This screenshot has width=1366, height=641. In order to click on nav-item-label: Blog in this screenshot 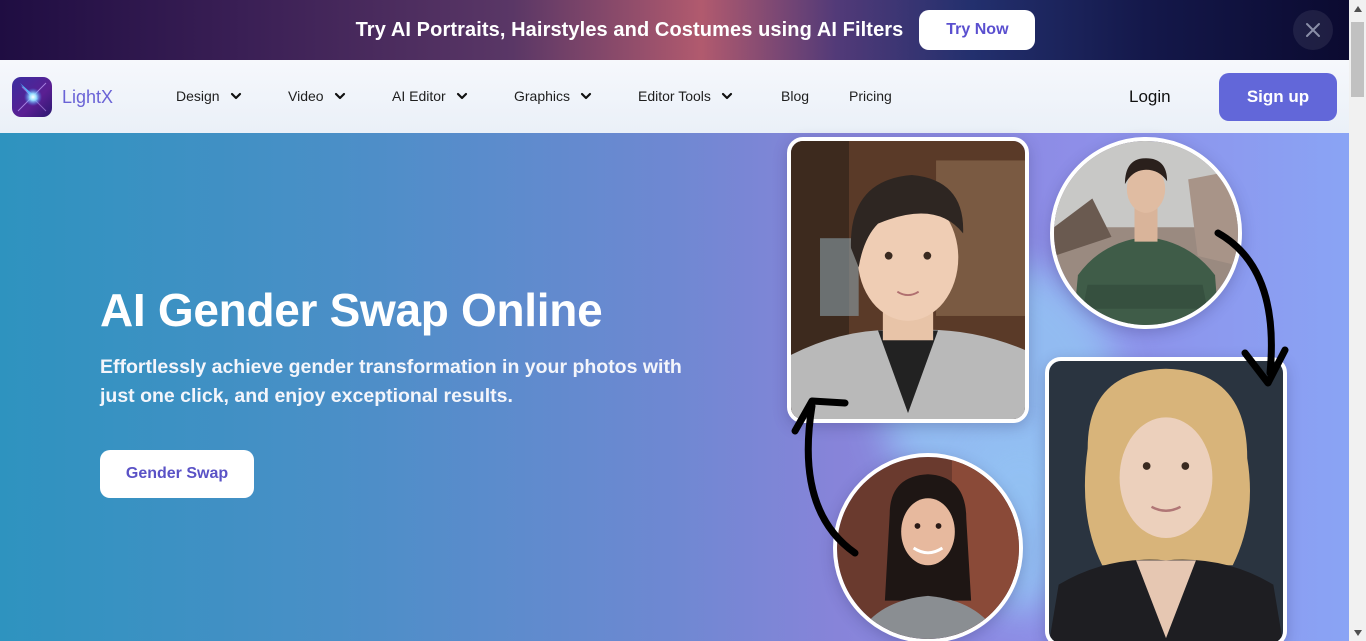, I will do `click(795, 96)`.